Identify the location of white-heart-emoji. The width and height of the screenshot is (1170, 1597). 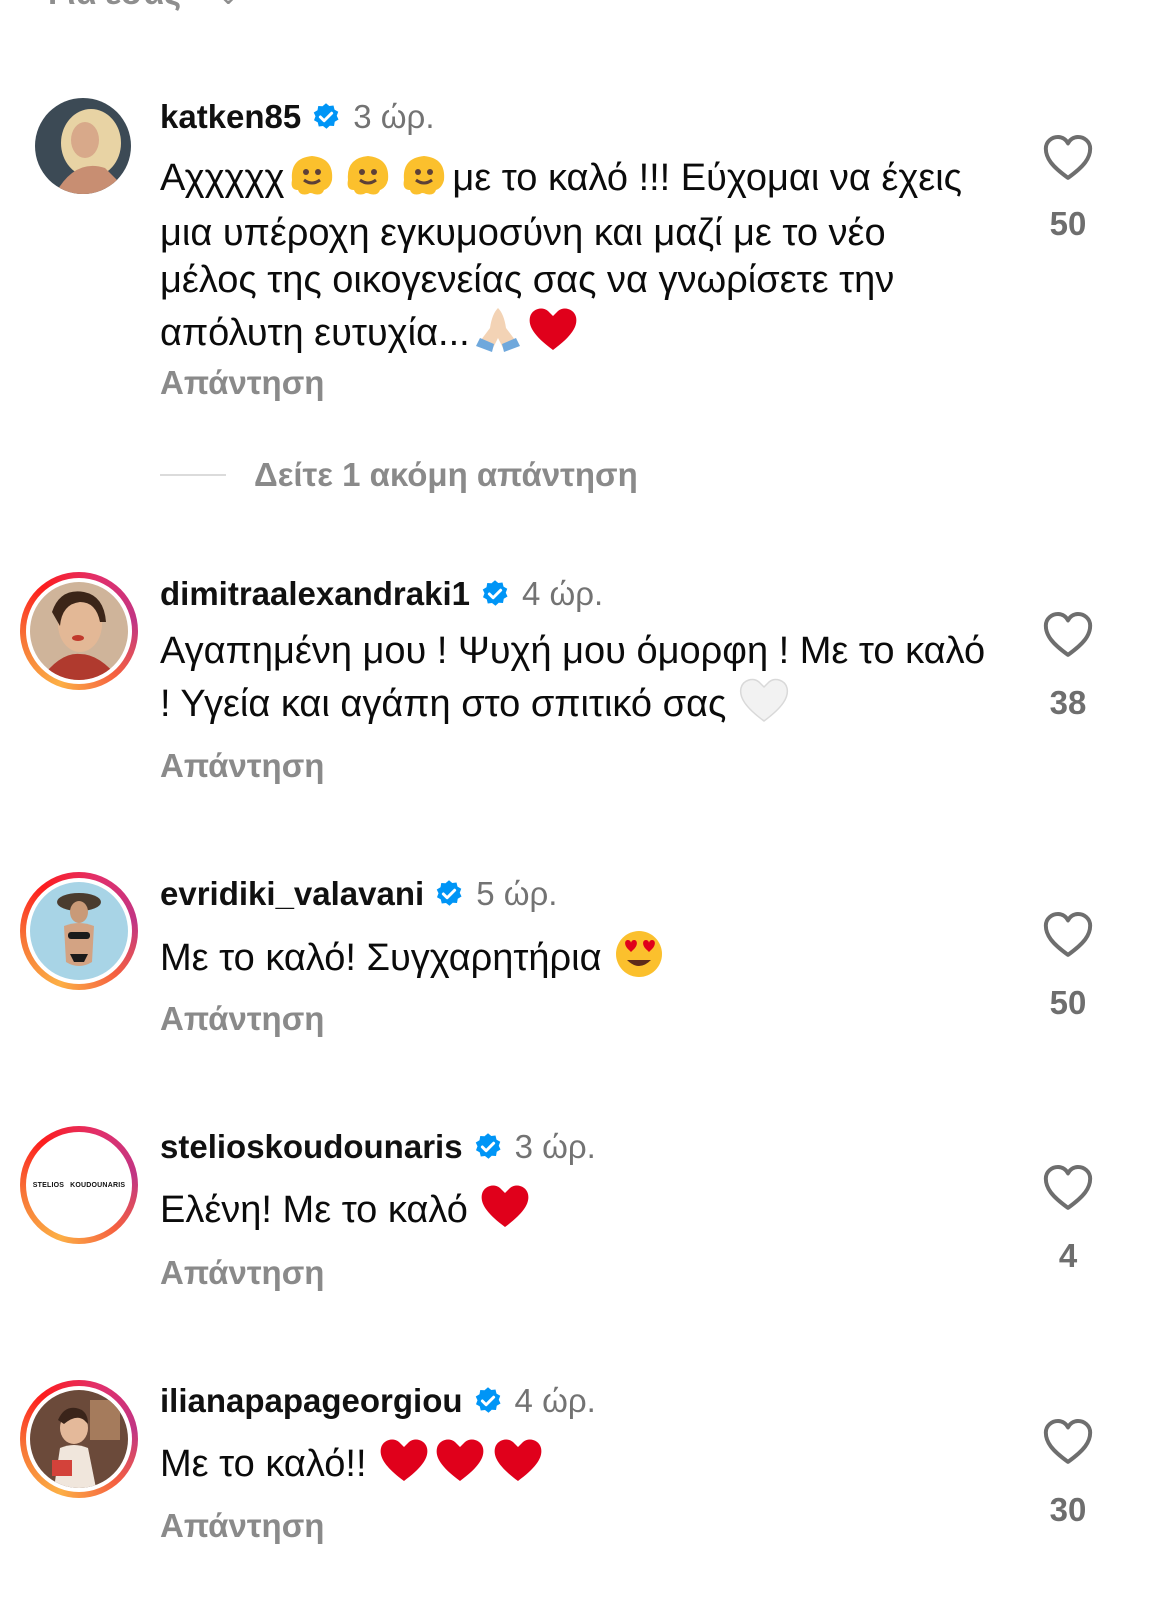
(764, 706).